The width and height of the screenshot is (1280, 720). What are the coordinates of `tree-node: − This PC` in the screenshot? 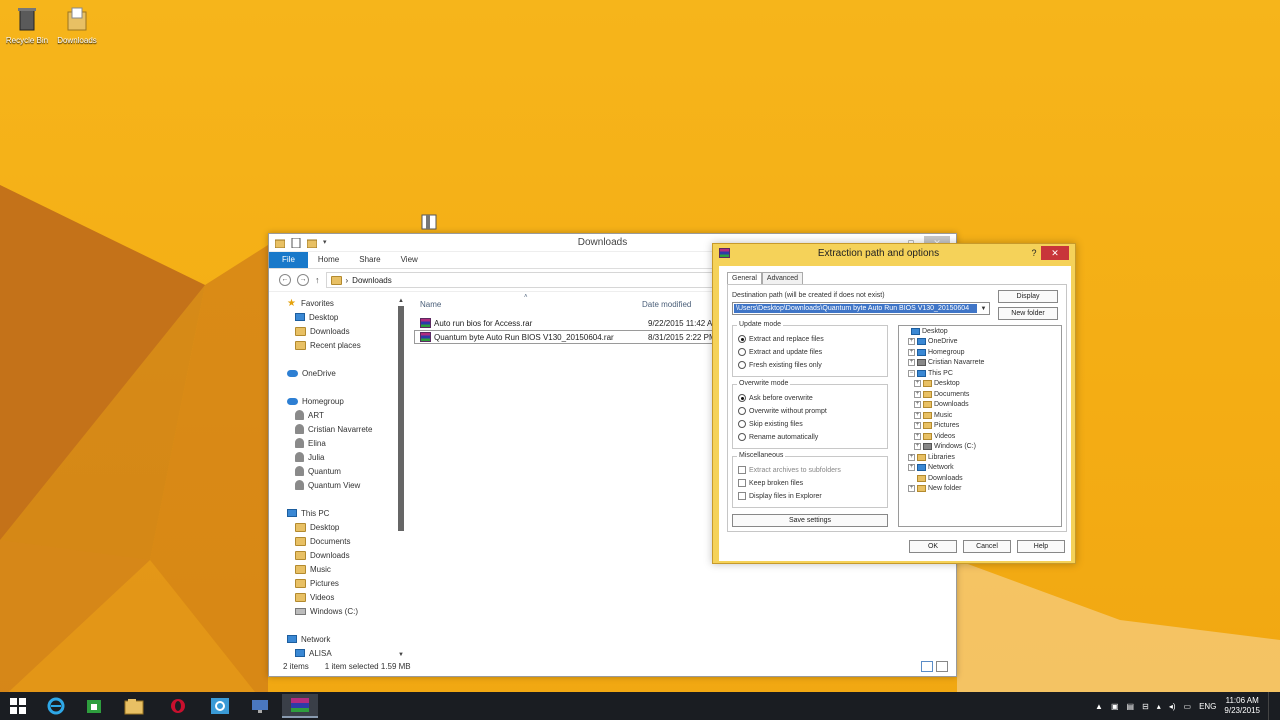 It's located at (980, 373).